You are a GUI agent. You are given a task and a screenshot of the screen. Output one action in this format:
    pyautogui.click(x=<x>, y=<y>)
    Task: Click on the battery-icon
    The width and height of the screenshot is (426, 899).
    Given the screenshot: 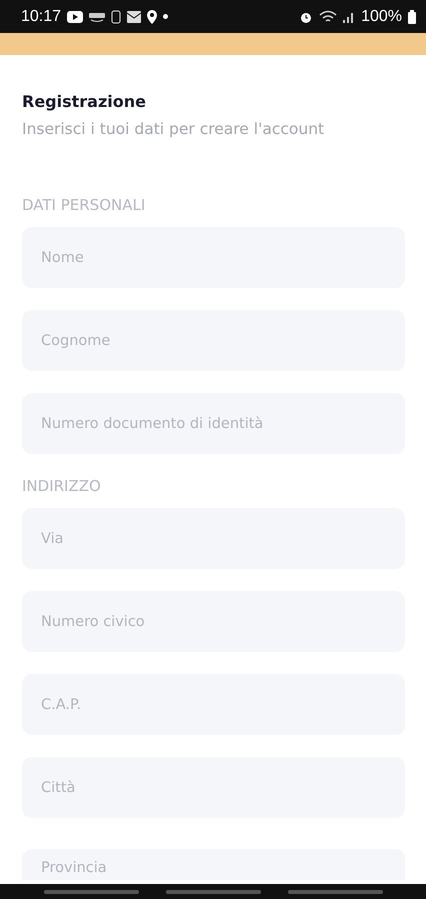 What is the action you would take?
    pyautogui.click(x=412, y=17)
    